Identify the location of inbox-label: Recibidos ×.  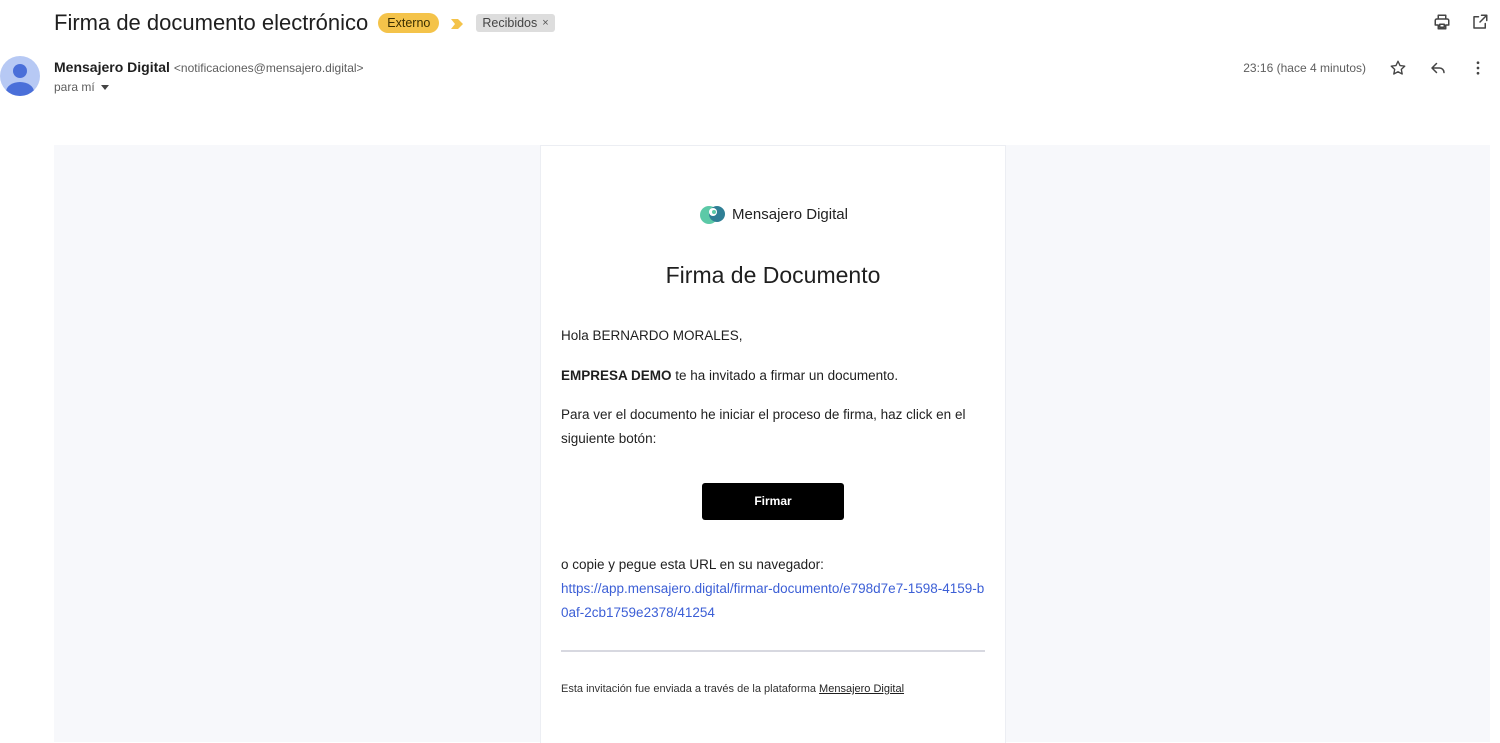
(515, 23).